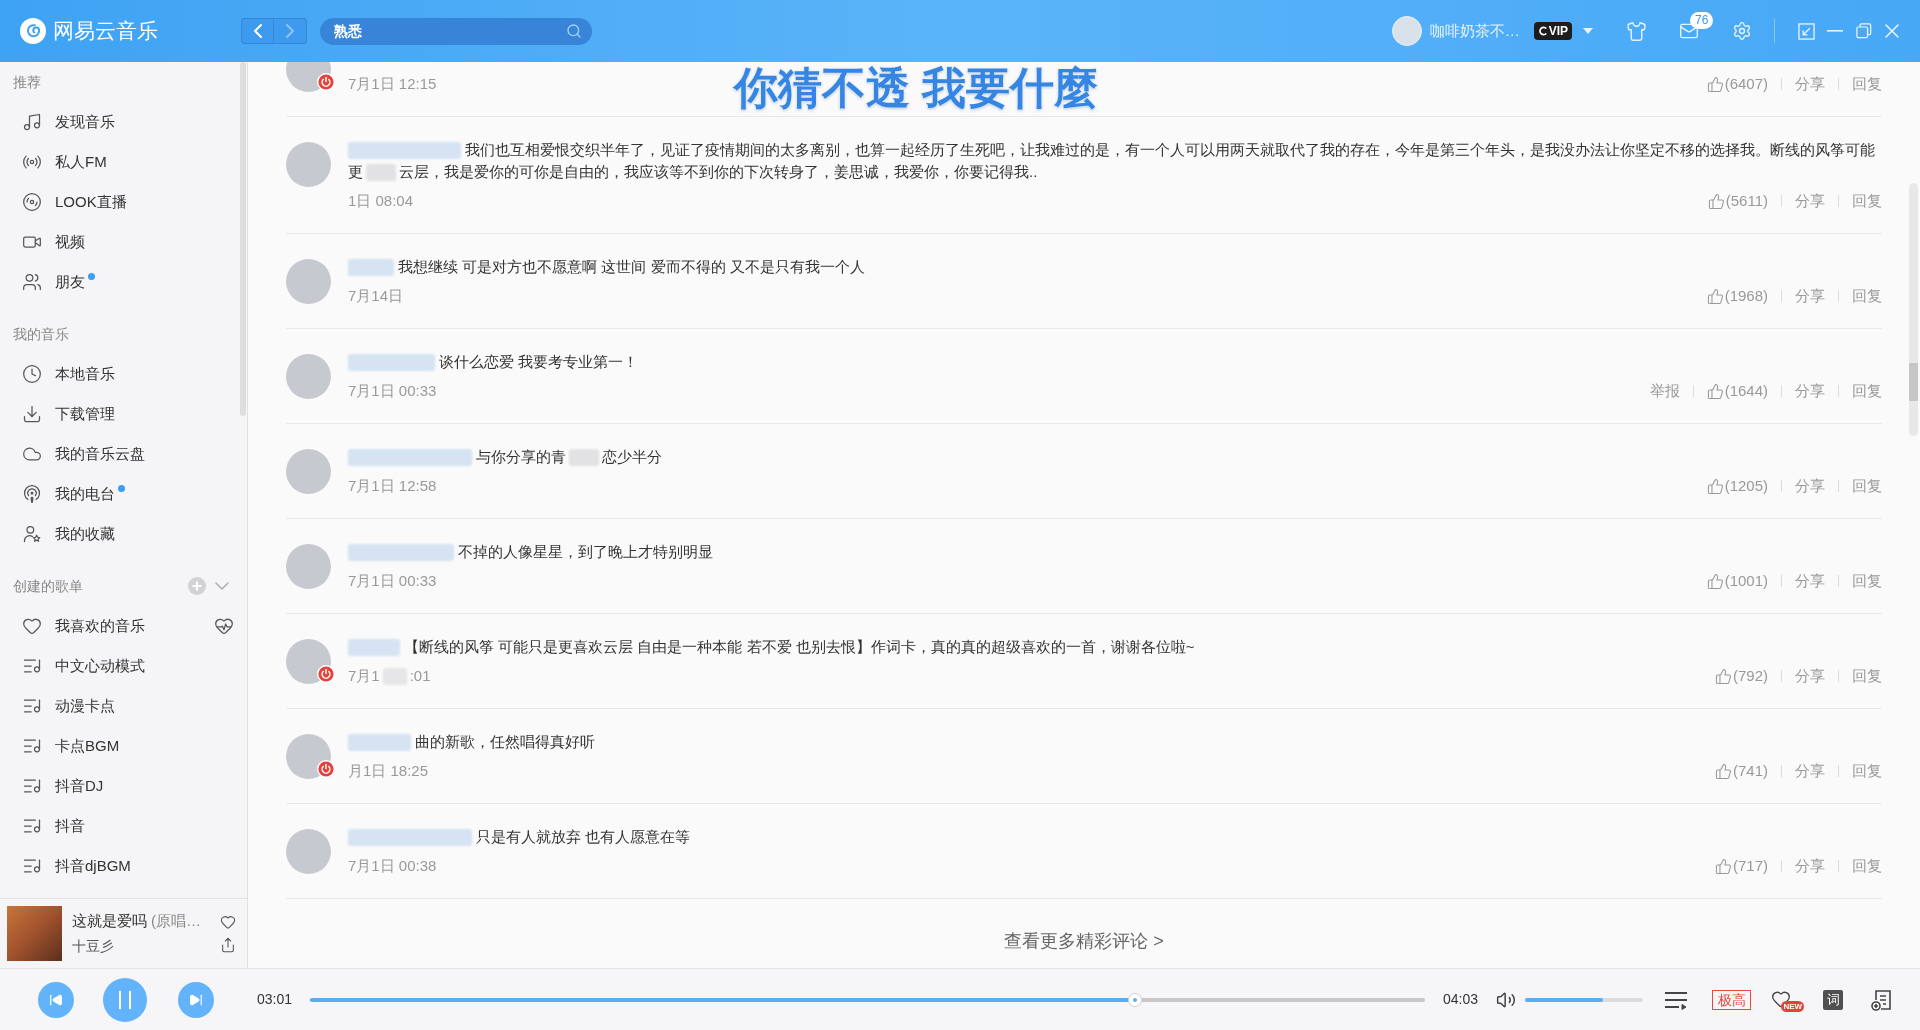 This screenshot has height=1030, width=1920. What do you see at coordinates (1588, 31) in the screenshot?
I see `caret-down-icon` at bounding box center [1588, 31].